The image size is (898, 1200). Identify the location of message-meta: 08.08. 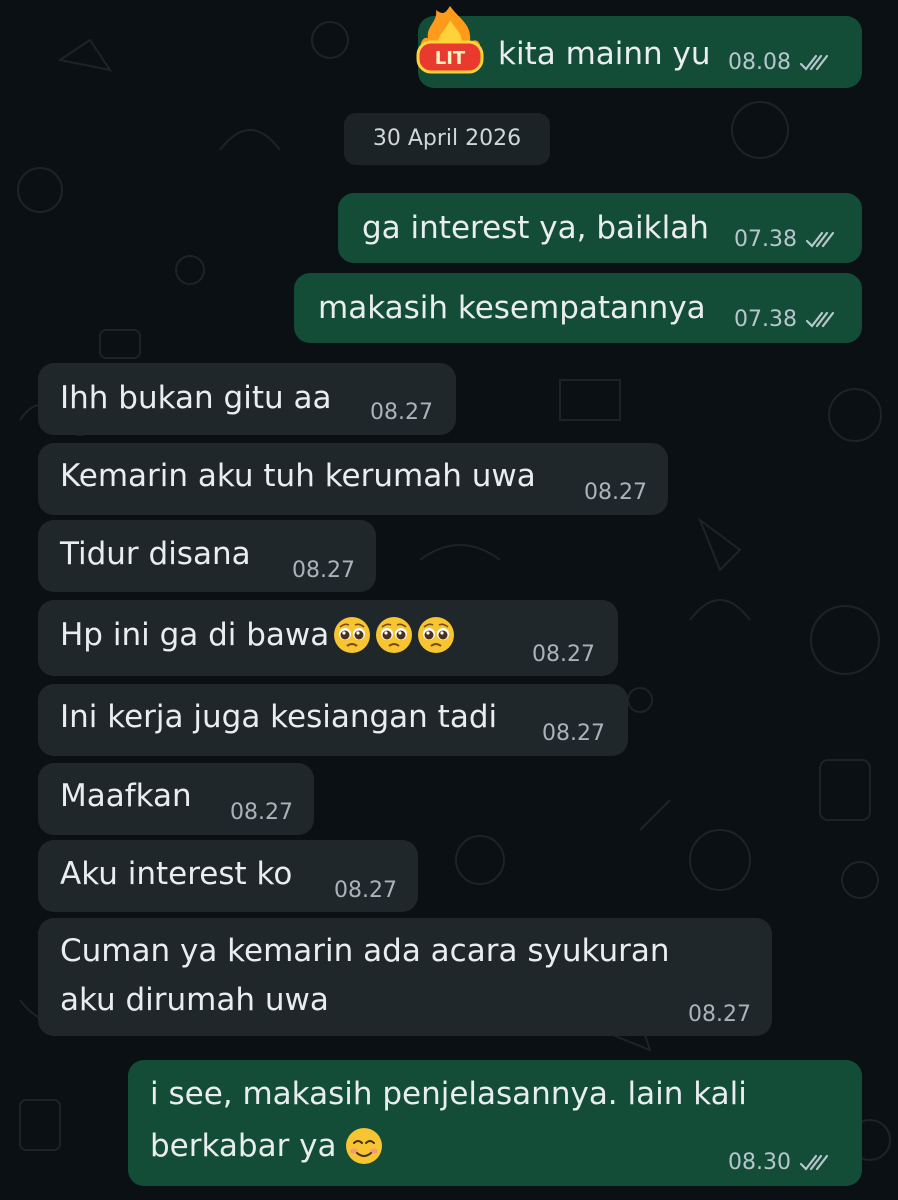
(780, 62).